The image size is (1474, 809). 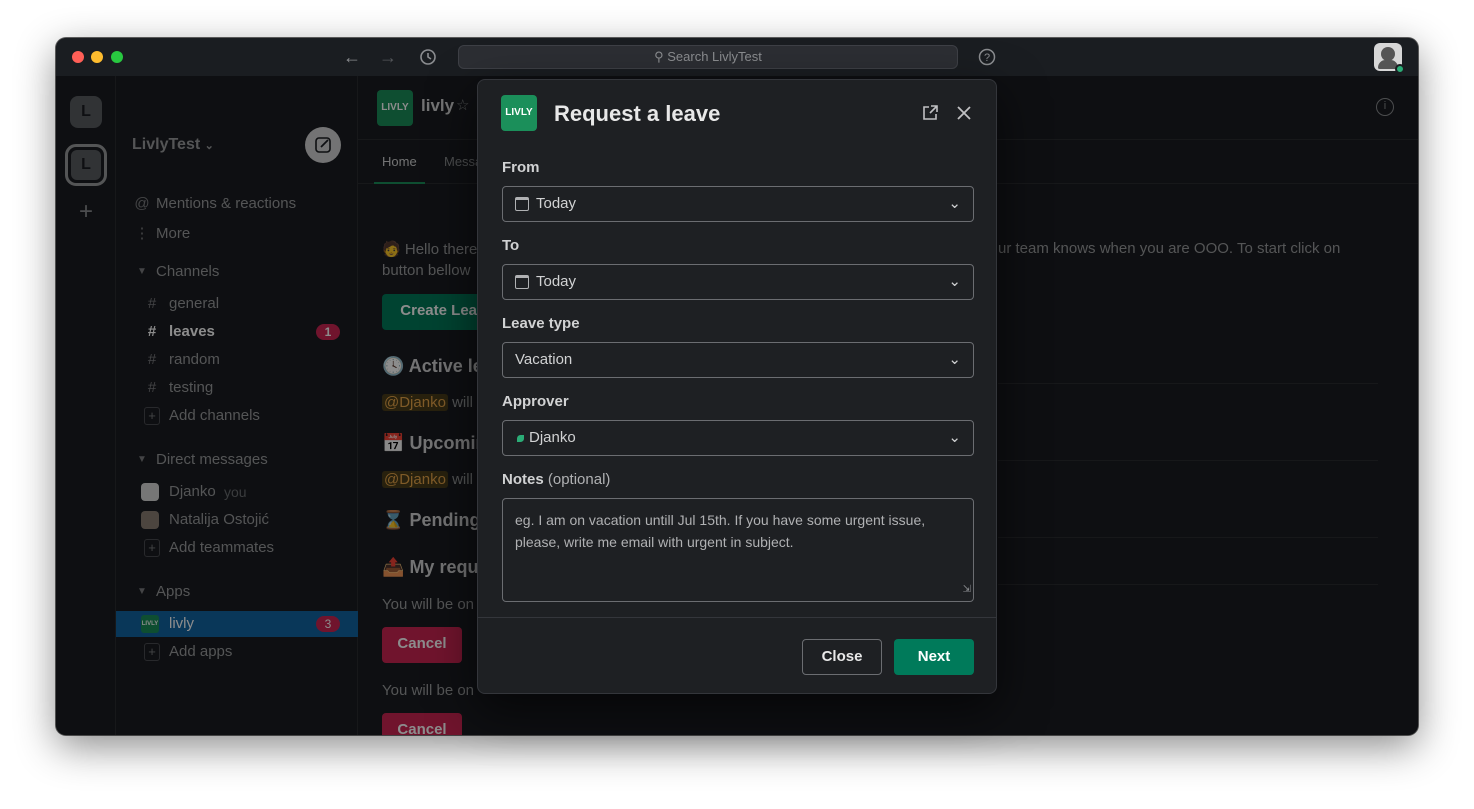 I want to click on minimize-window-button, so click(x=97, y=57).